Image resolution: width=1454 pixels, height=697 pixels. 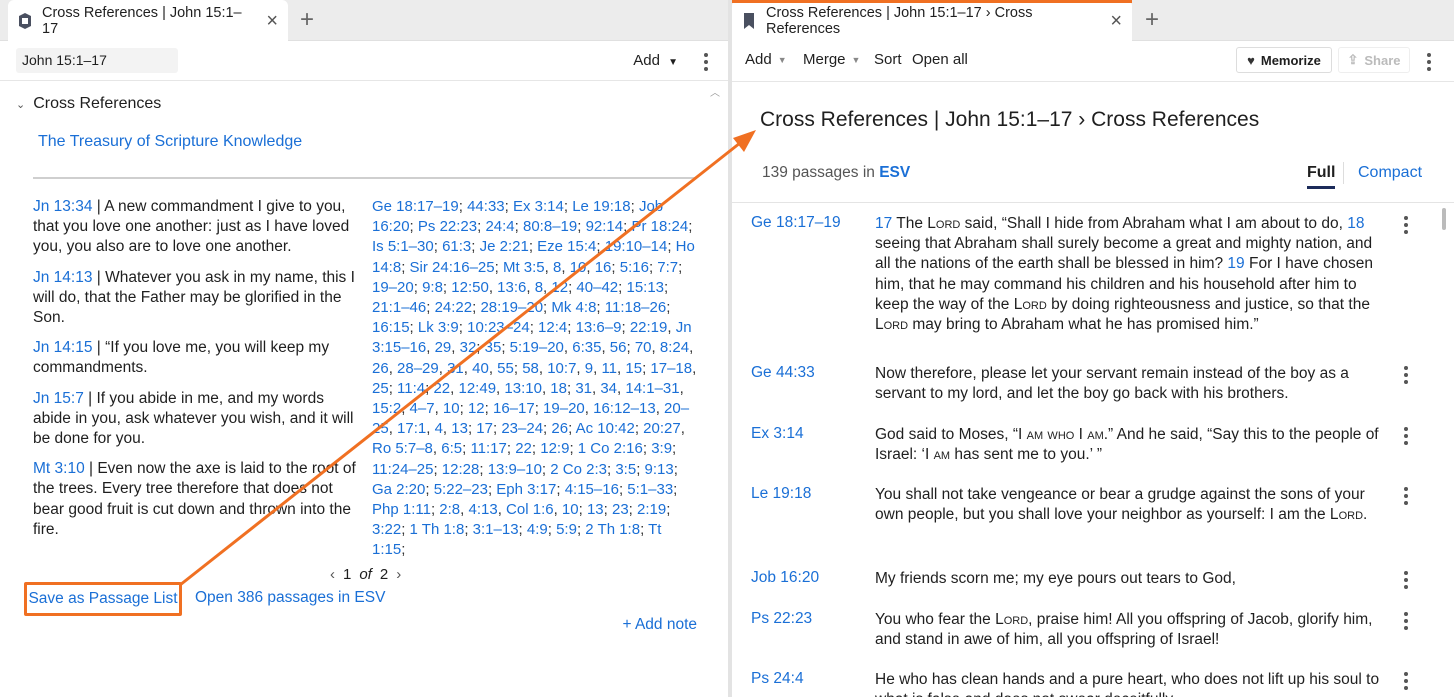 I want to click on cross-ref-link: Ro 5:7–8, so click(x=402, y=448).